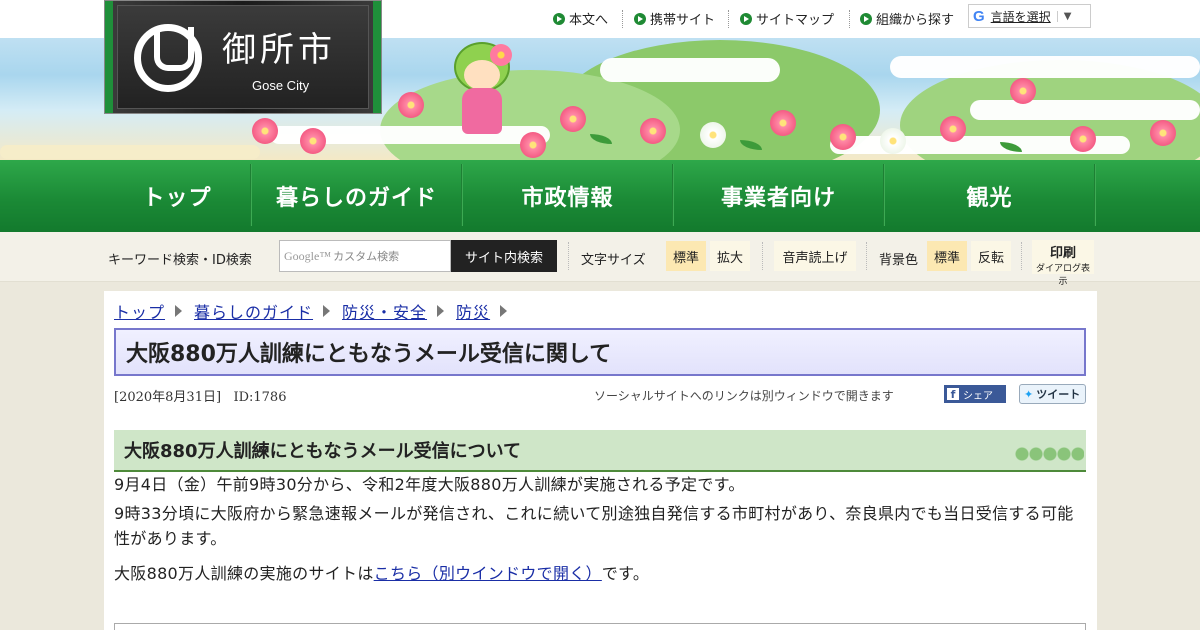 The image size is (1200, 630). Describe the element at coordinates (744, 396) in the screenshot. I see `social-note: ソーシャルサイトへのリンクは別ウィンドウで開きます` at that location.